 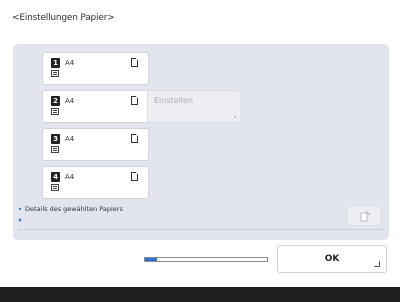 What do you see at coordinates (20, 220) in the screenshot?
I see `expand-arrow-icon` at bounding box center [20, 220].